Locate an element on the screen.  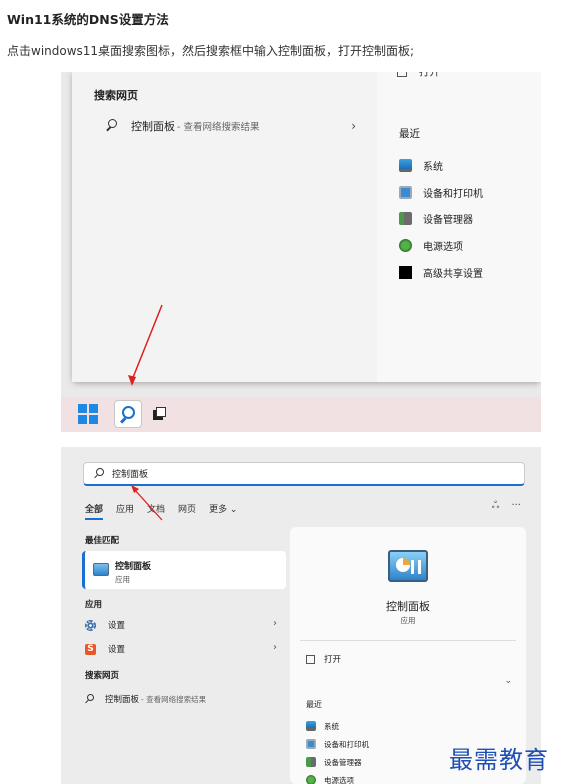
web-result-sub: - 查看网络搜索结果 is located at coordinates (174, 699).